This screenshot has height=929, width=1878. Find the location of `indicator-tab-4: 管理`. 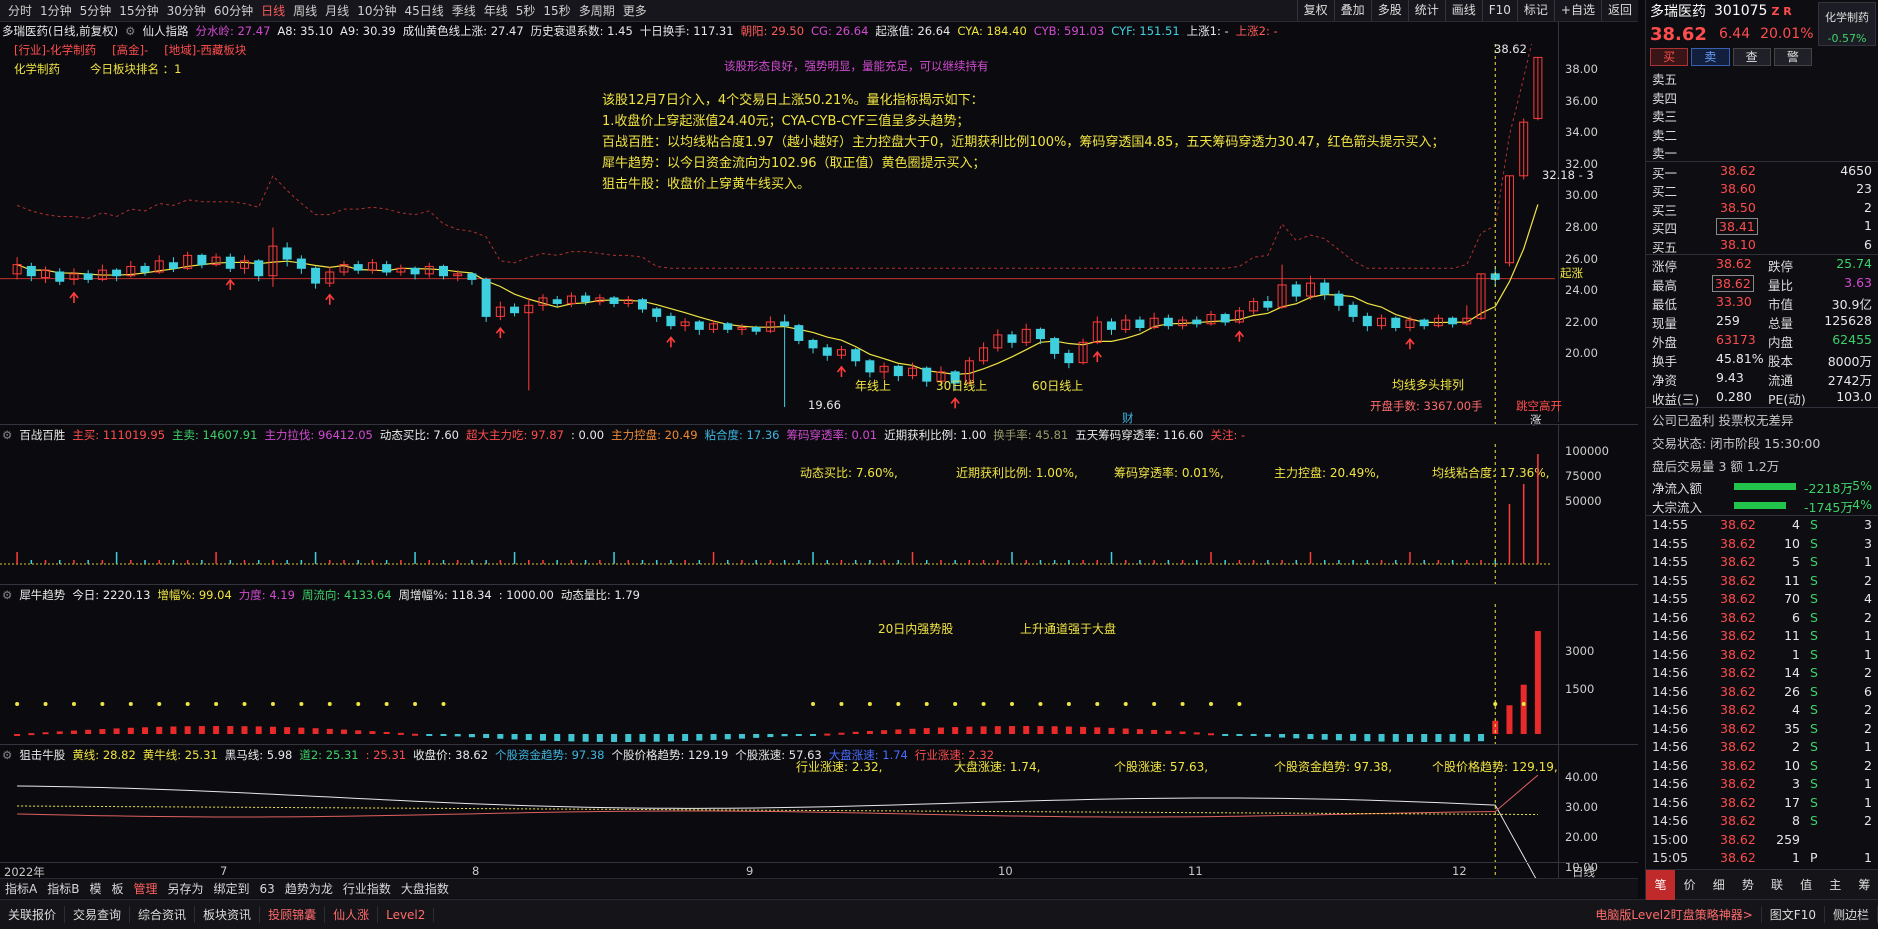

indicator-tab-4: 管理 is located at coordinates (145, 888).